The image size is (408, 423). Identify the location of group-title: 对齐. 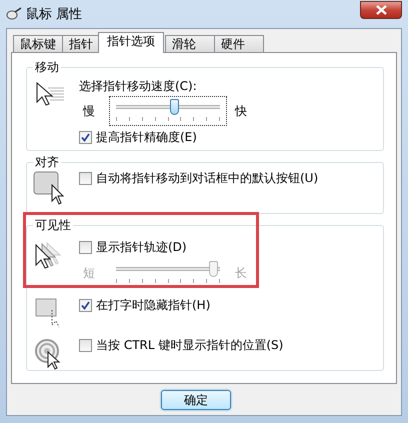
(47, 162).